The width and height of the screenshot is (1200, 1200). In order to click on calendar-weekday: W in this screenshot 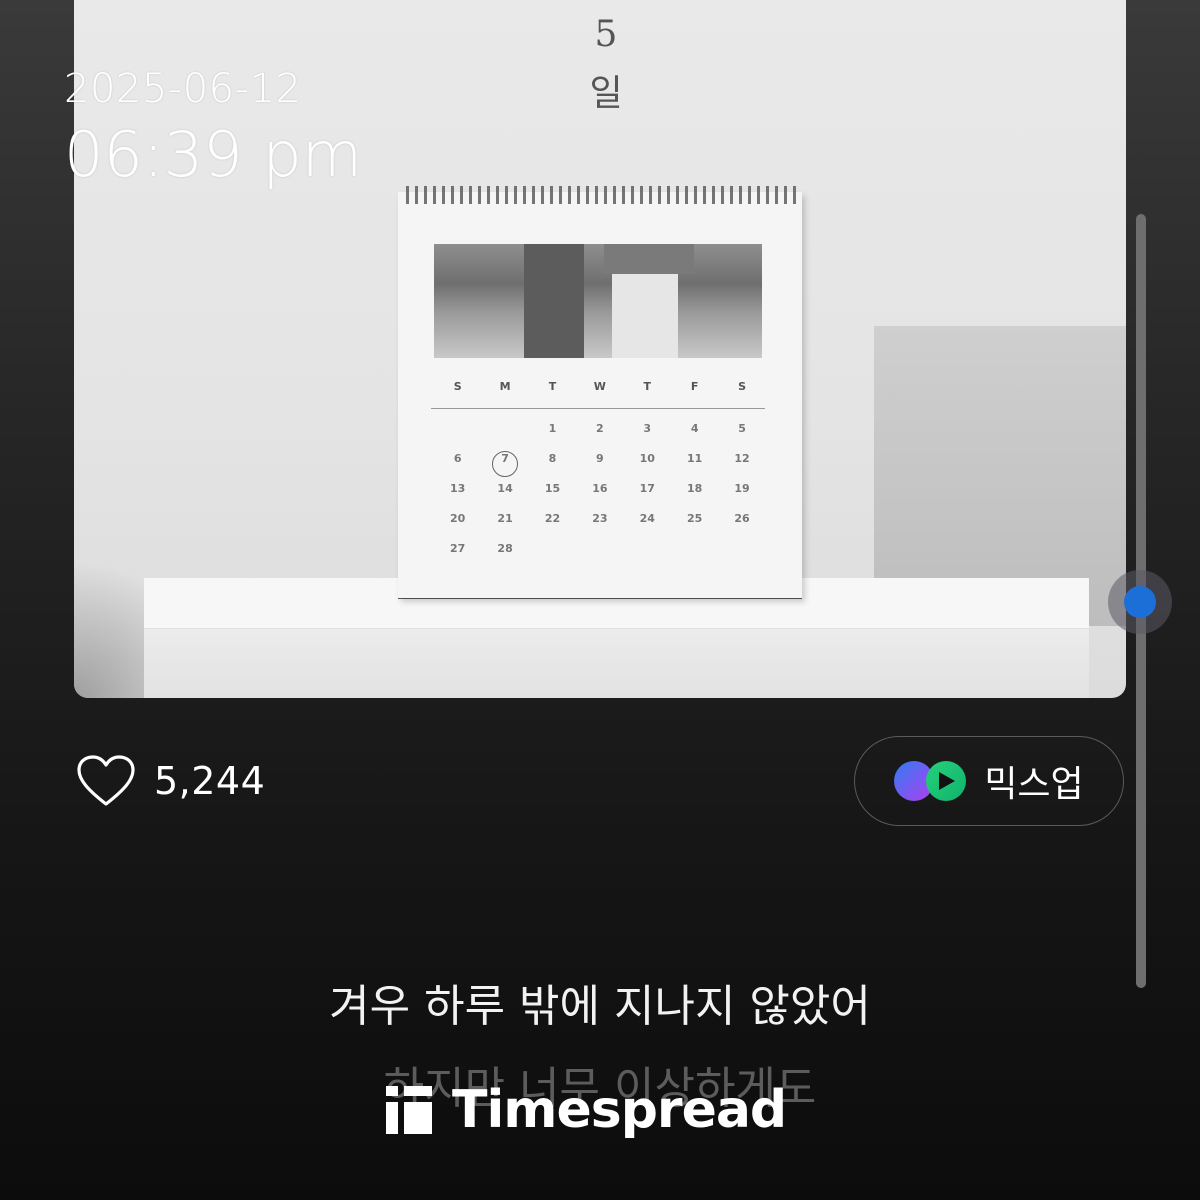, I will do `click(599, 386)`.